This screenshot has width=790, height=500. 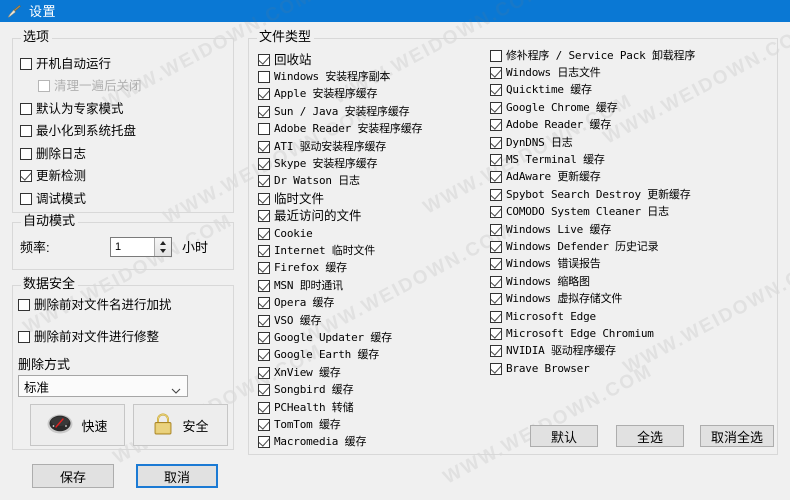 What do you see at coordinates (65, 63) in the screenshot?
I see `checkbox-item: 开机自动运行` at bounding box center [65, 63].